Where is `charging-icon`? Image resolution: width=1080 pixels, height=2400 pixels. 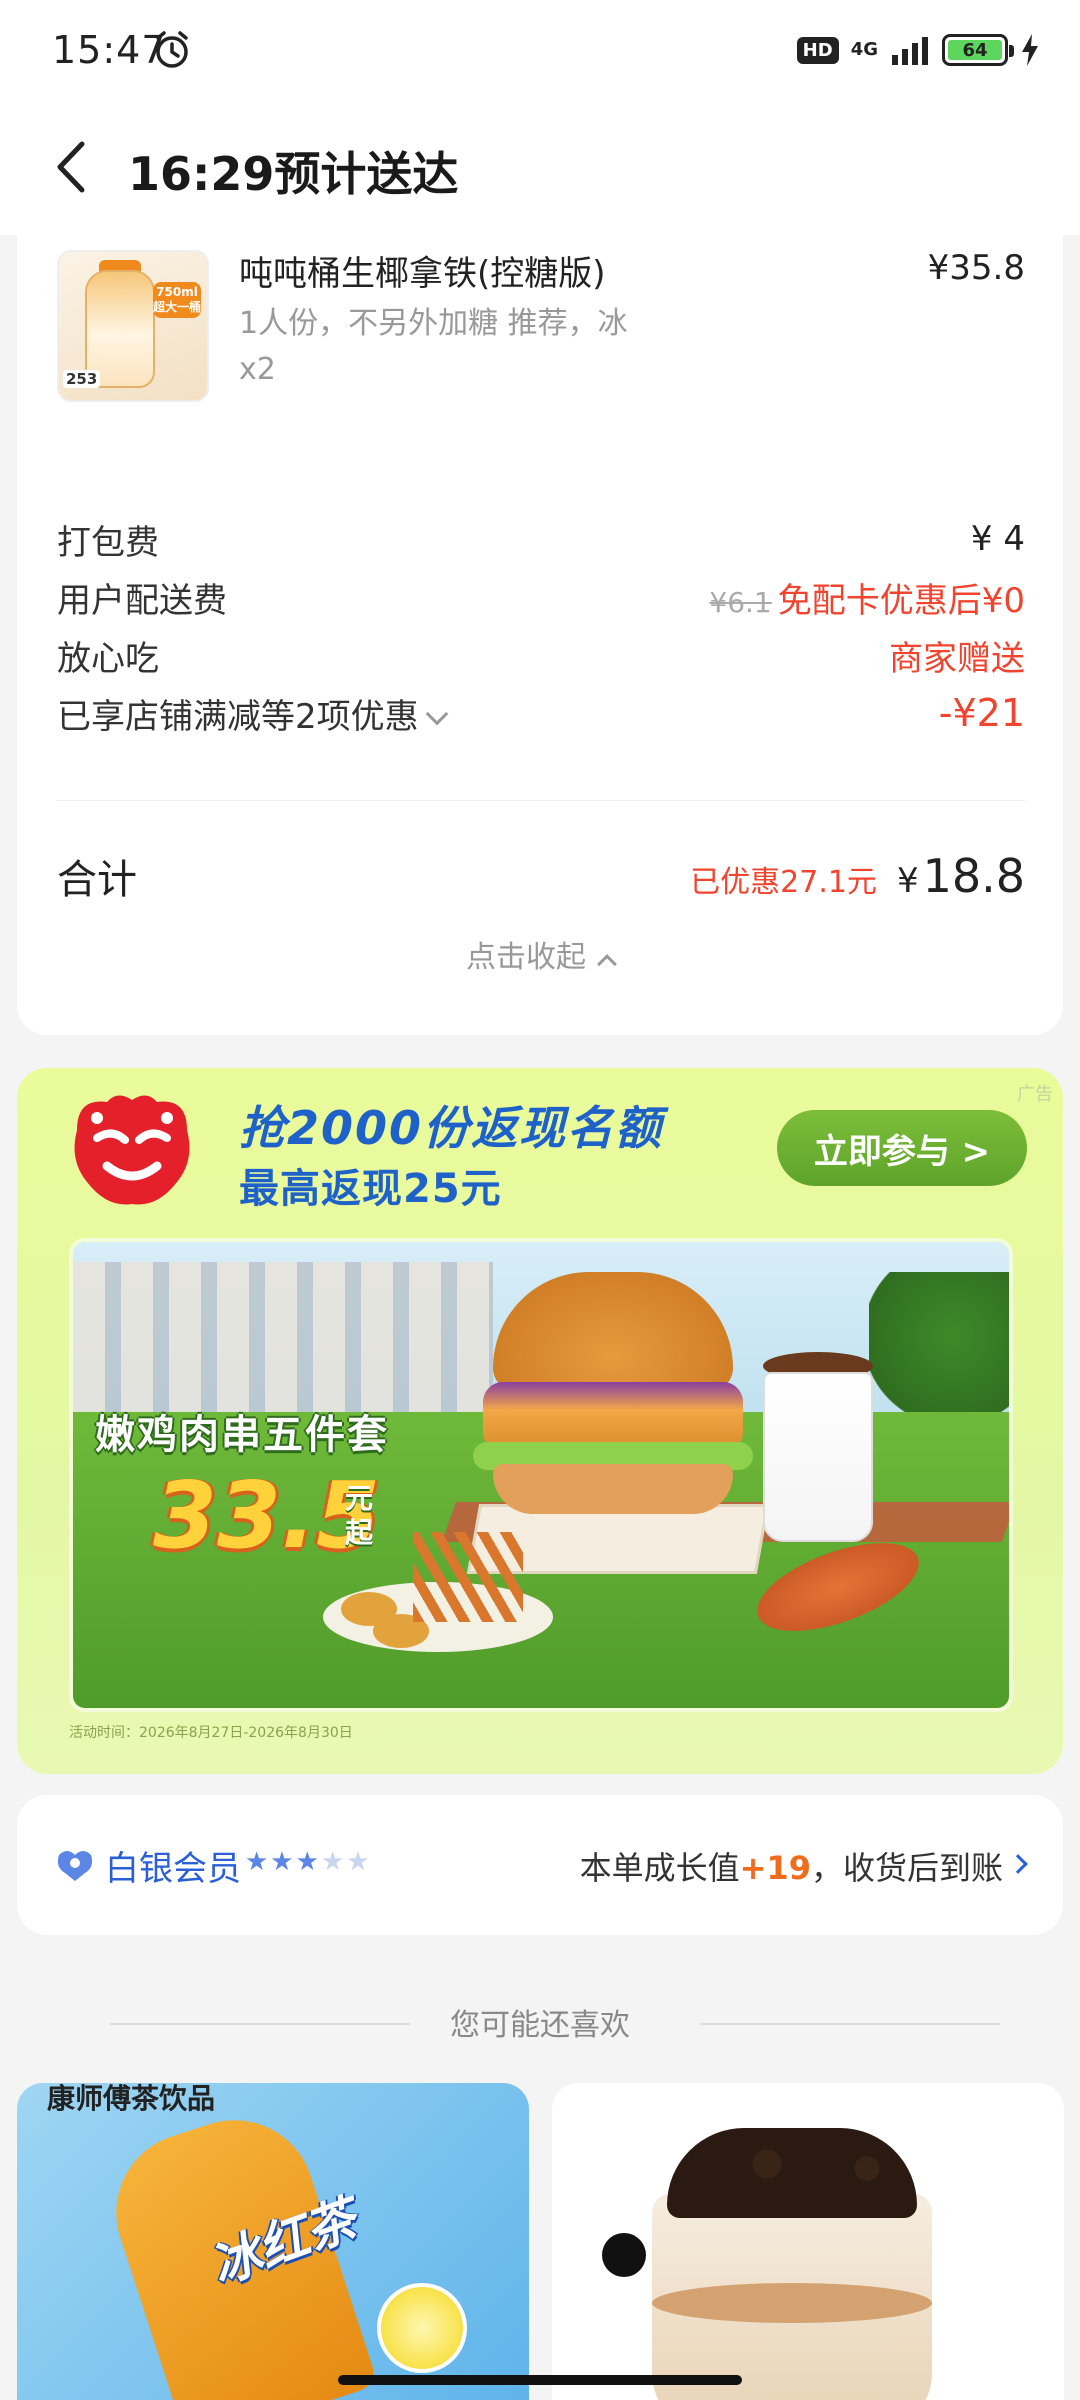 charging-icon is located at coordinates (1030, 50).